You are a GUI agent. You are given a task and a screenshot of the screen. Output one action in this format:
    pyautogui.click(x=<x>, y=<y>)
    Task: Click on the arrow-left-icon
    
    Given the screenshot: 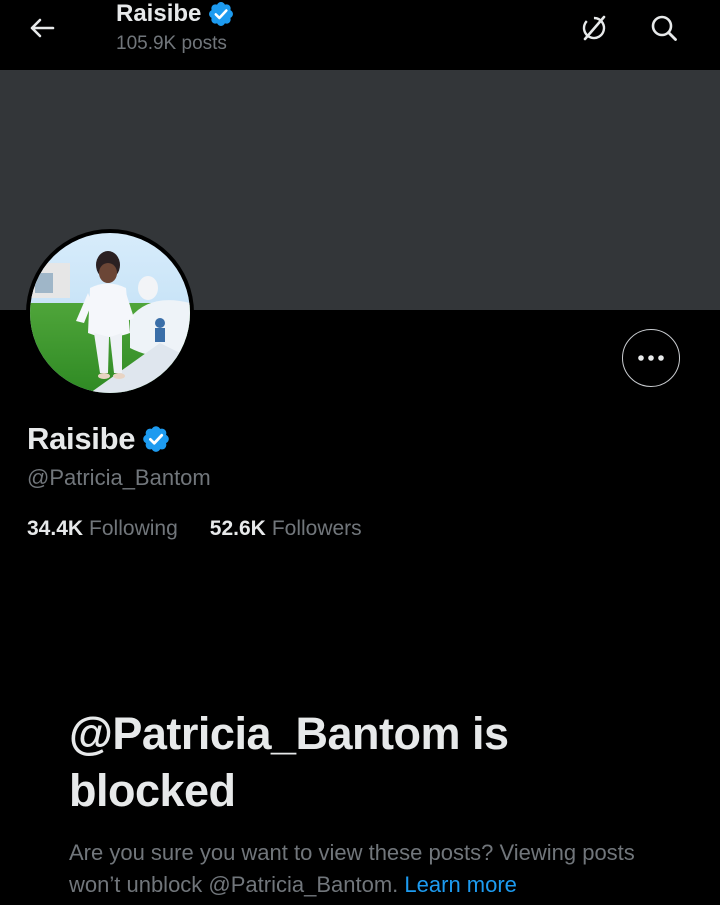 What is the action you would take?
    pyautogui.click(x=42, y=28)
    